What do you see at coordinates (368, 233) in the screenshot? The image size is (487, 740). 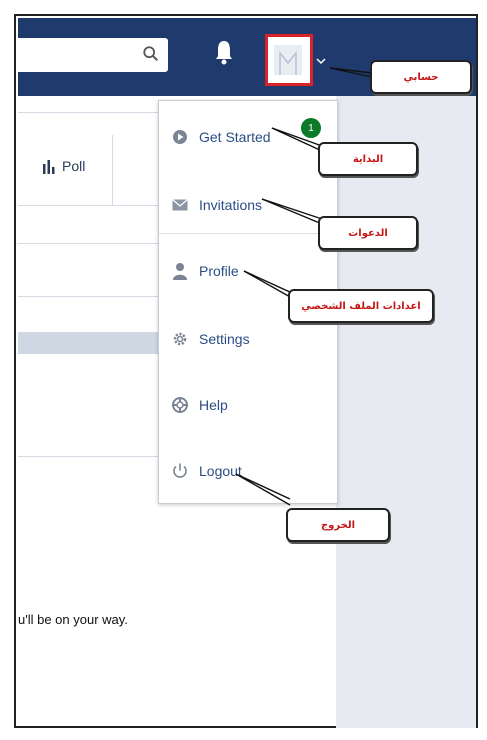 I see `callout-invitations: الدعوات` at bounding box center [368, 233].